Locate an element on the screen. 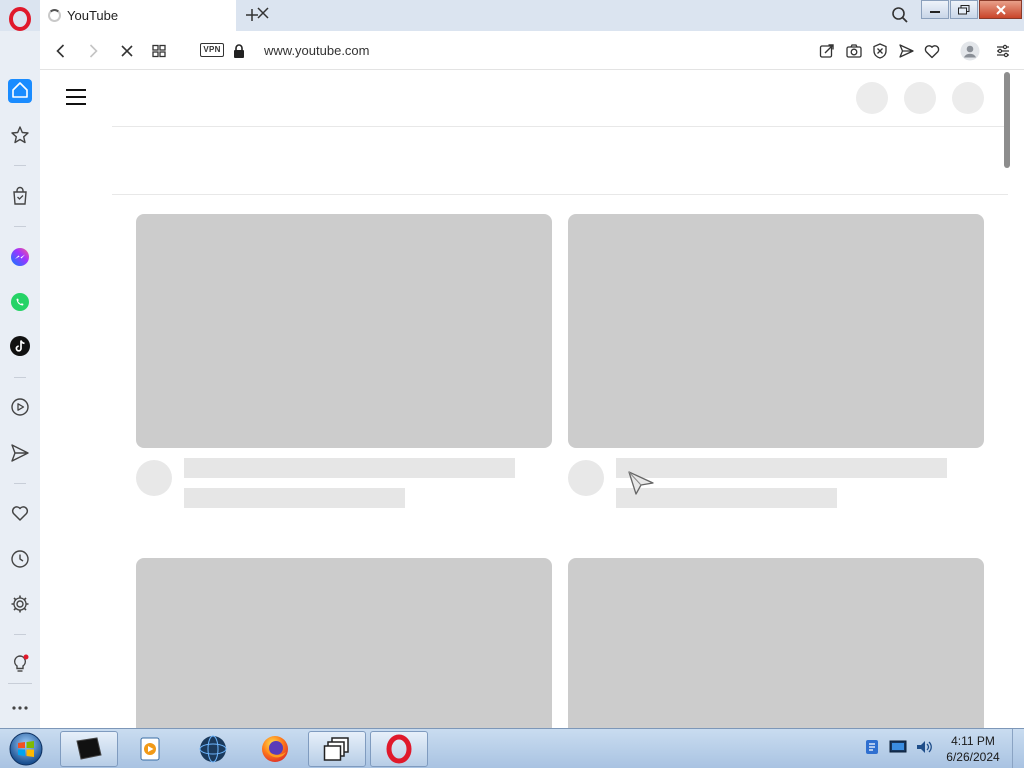  start-button is located at coordinates (26, 749).